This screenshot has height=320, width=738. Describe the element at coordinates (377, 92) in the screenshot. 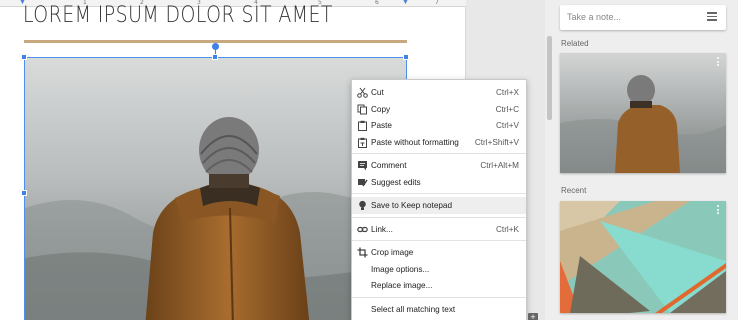

I see `menu-item-label: Cut` at that location.